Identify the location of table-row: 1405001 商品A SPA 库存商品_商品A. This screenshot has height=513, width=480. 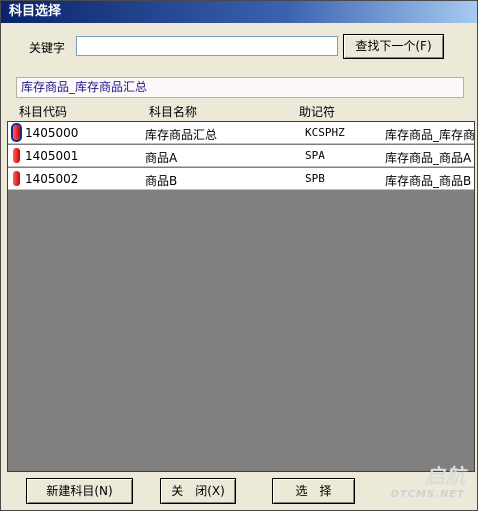
(241, 156).